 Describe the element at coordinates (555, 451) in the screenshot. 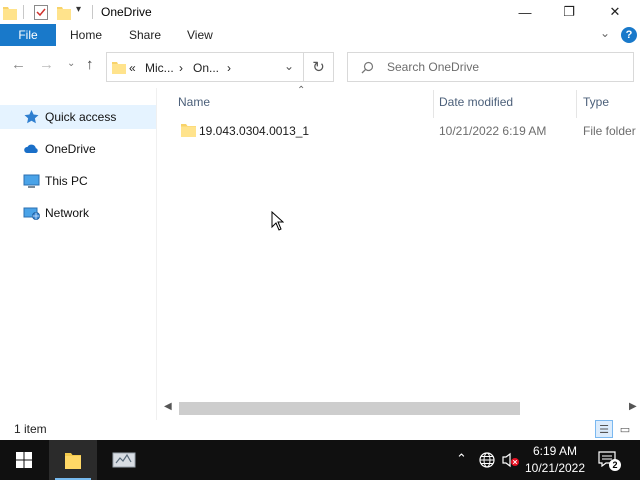

I see `clock-time: 6:19 AM` at that location.